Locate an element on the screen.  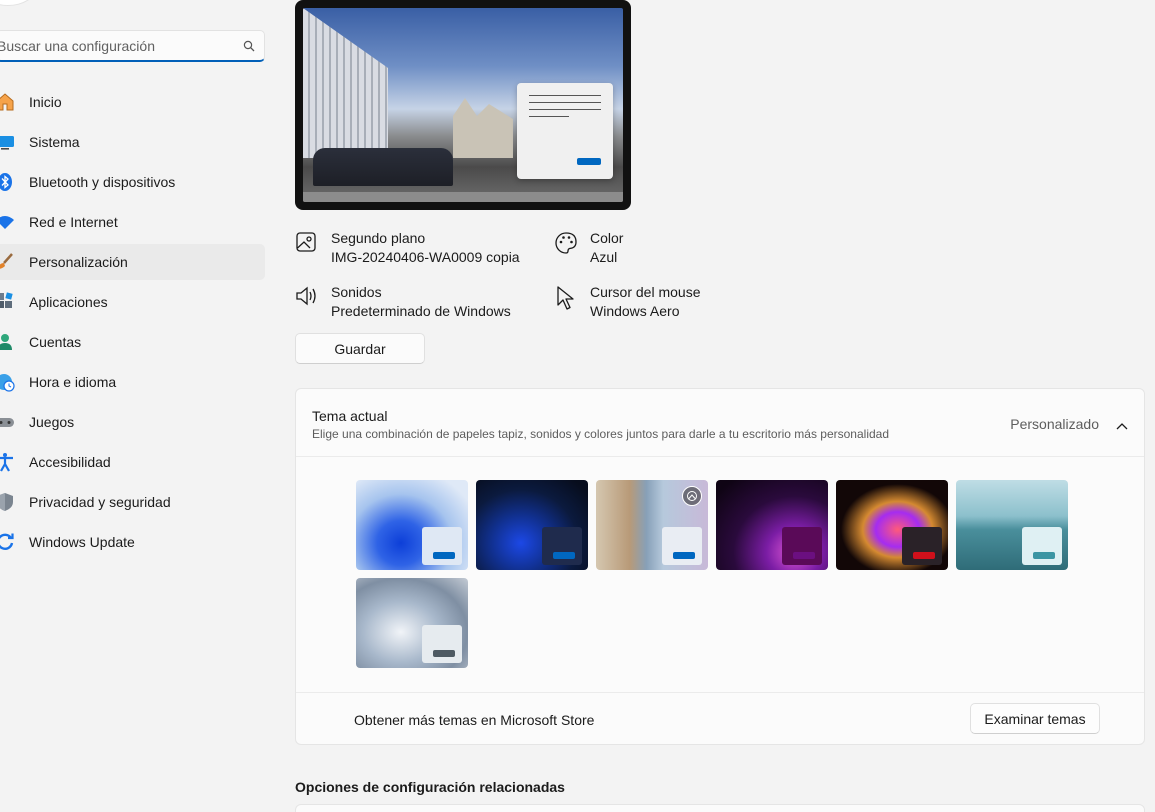
sidebar-item-aplicaciones: Aplicaciones is located at coordinates (132, 302).